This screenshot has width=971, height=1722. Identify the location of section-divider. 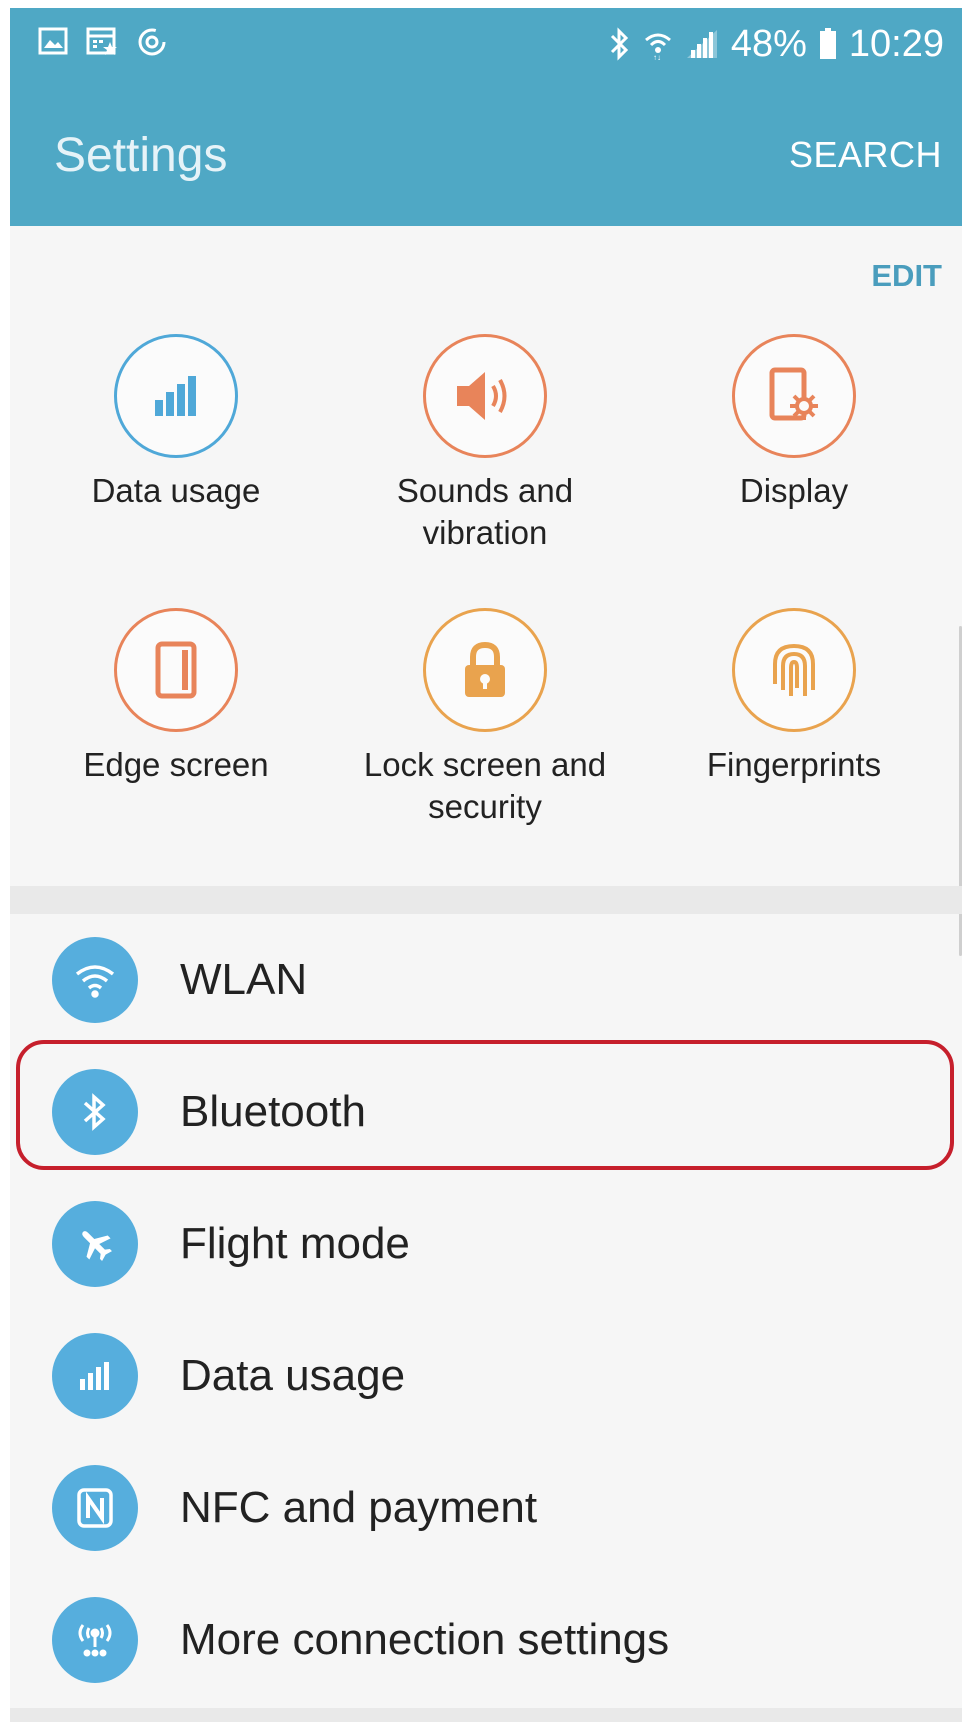
(486, 900).